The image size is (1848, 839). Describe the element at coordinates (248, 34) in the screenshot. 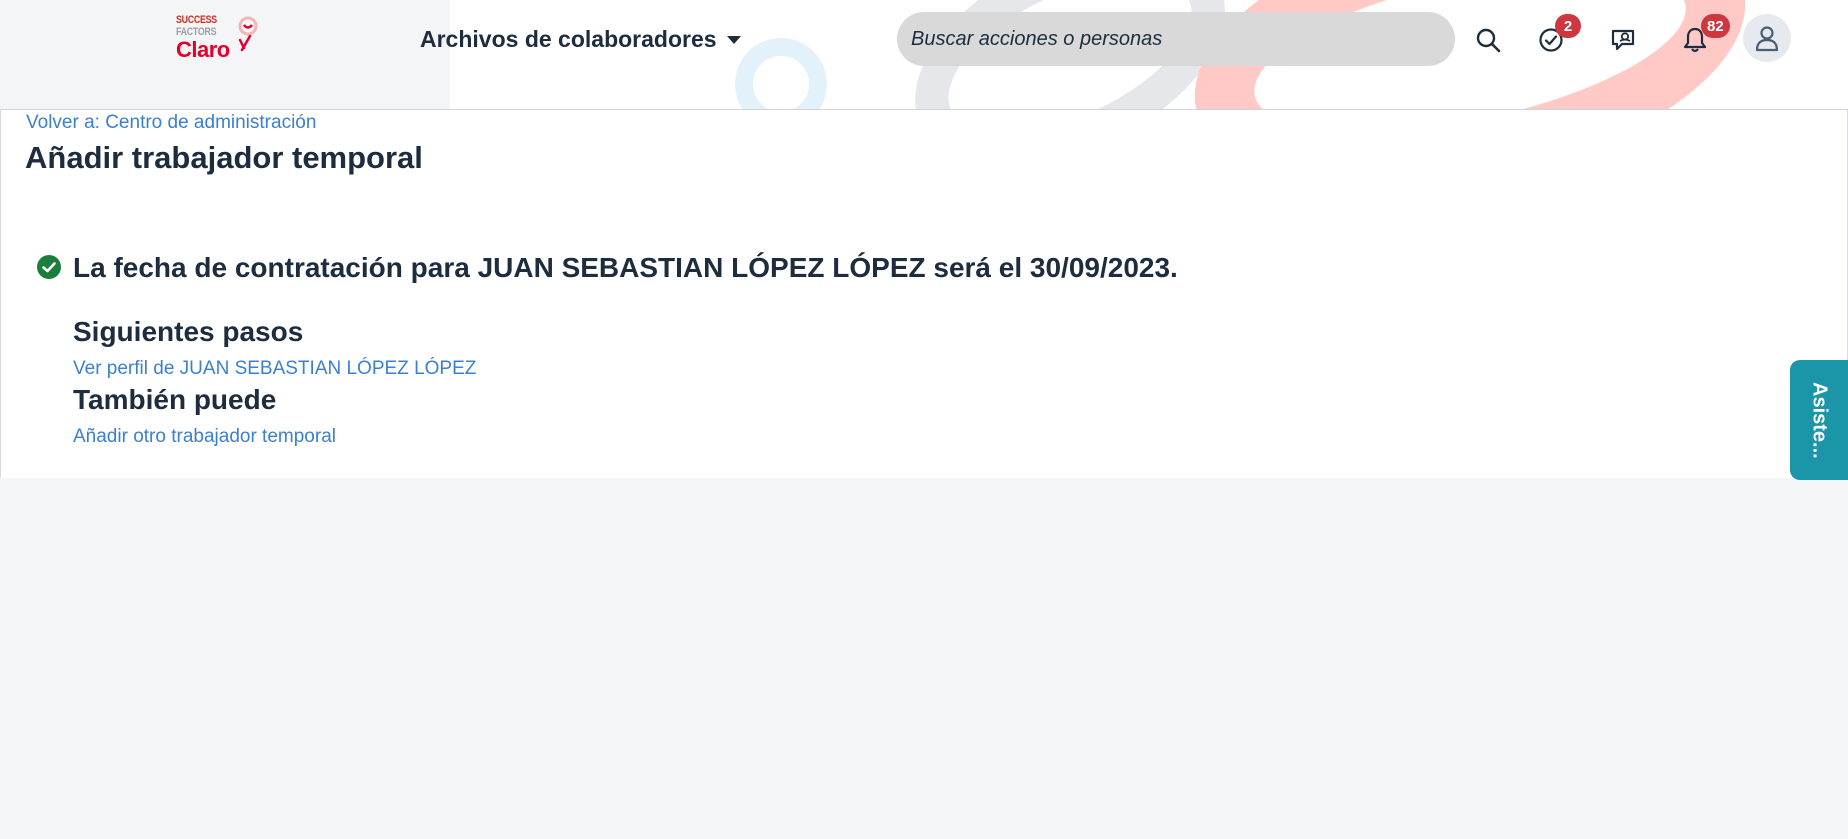

I see `logo-mark-icon` at that location.